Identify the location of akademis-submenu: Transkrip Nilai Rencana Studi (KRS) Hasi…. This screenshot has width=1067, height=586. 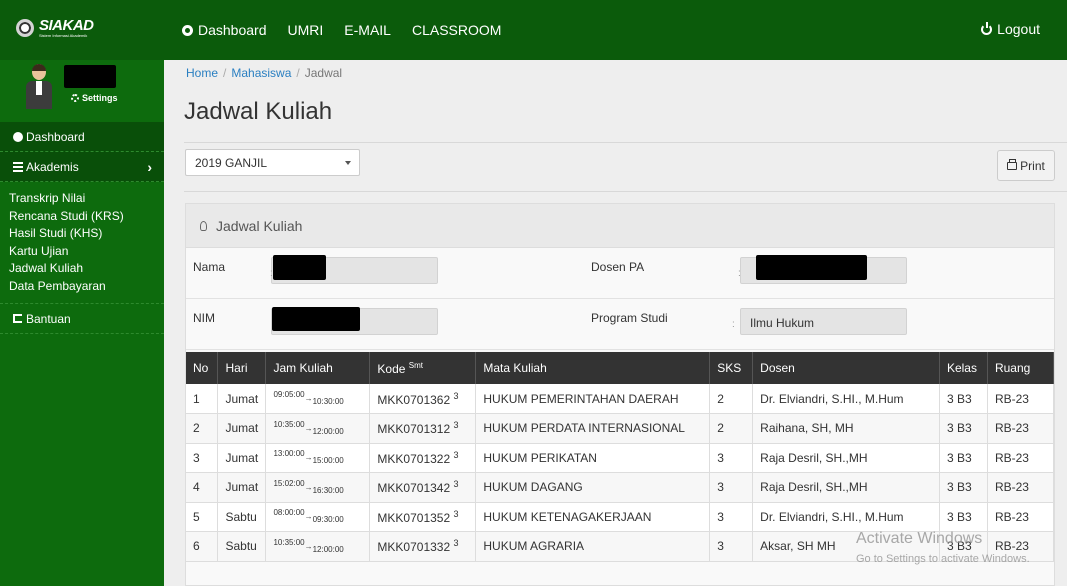
(82, 243).